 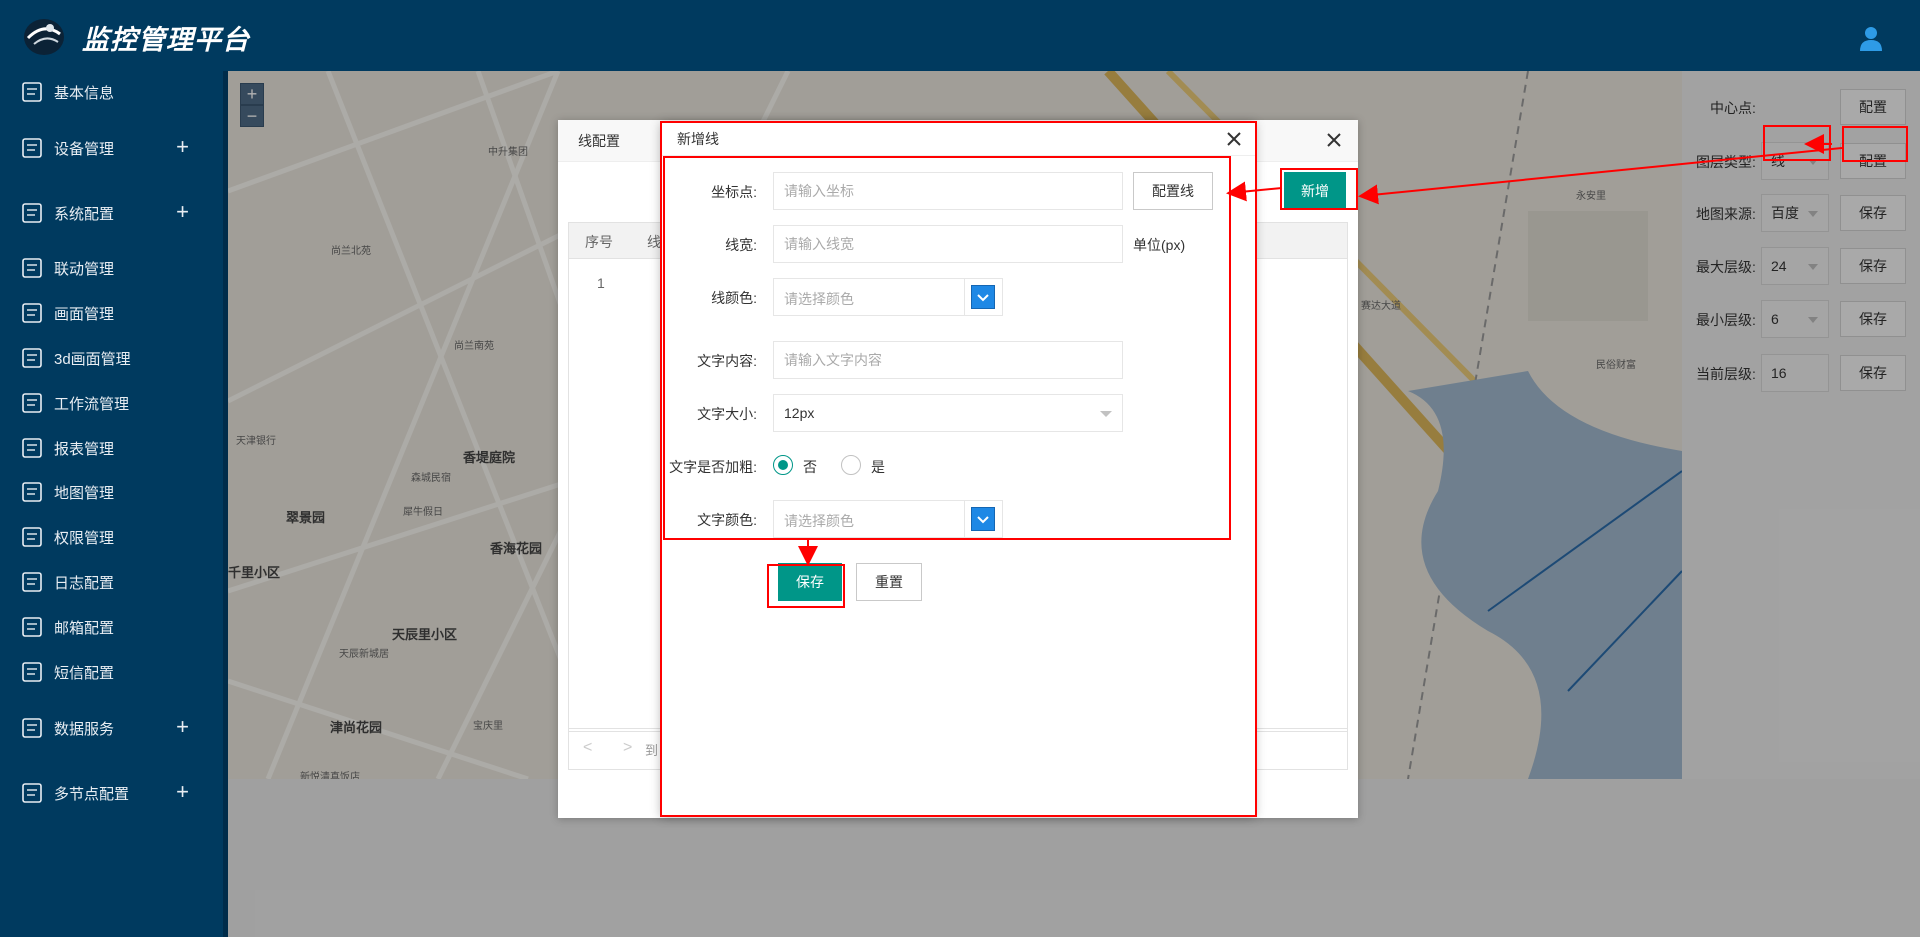 I want to click on user-key-icon, so click(x=32, y=537).